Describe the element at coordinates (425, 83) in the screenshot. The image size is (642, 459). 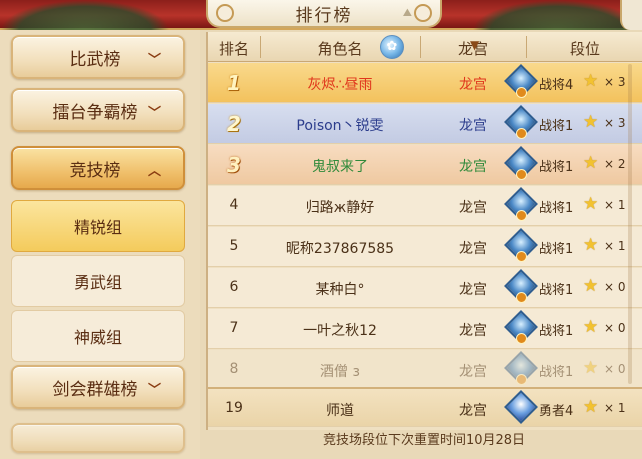
I see `table-row: 1 灰烬∴昼雨 龙宫 战将4 ★ × 3` at that location.